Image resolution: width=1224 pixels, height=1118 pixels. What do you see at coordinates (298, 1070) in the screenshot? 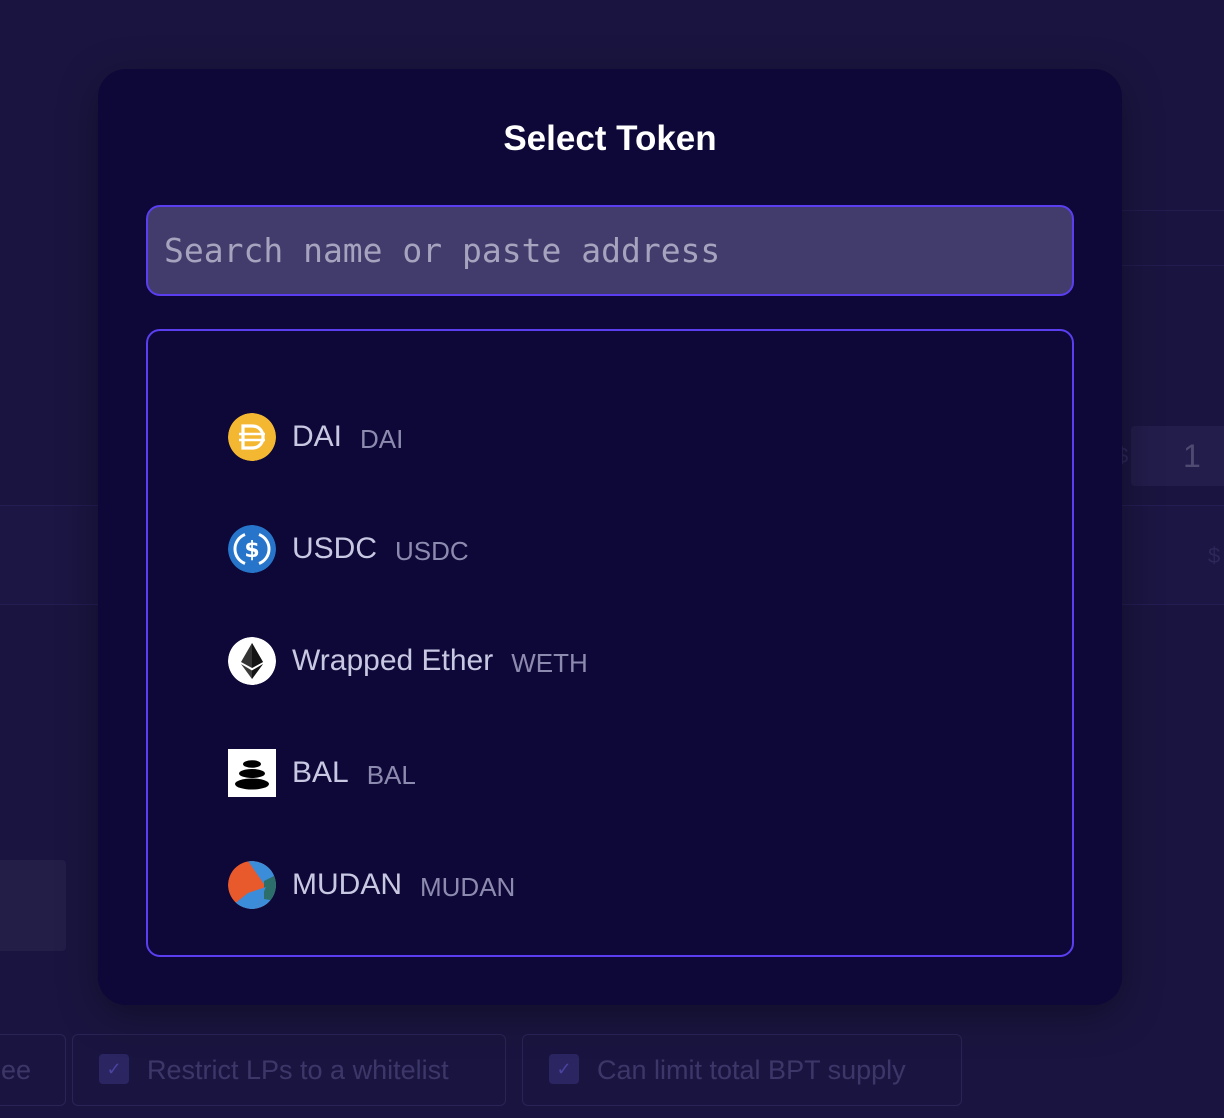
I see `background-option-label: Restrict LPs to a whitelist` at bounding box center [298, 1070].